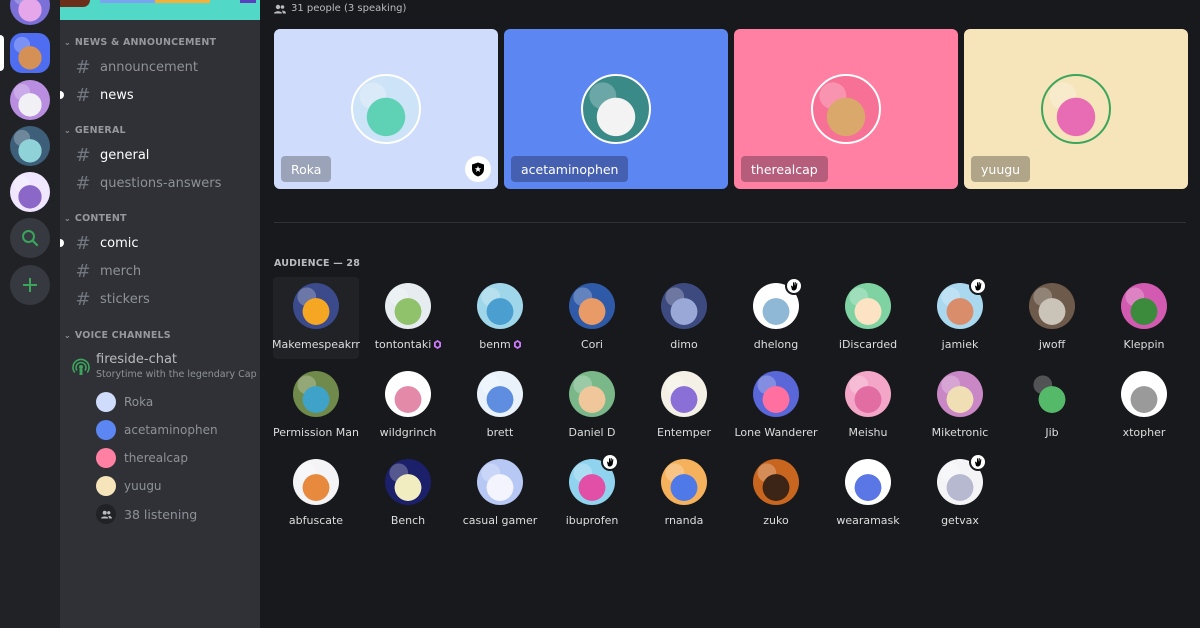 Image resolution: width=1200 pixels, height=628 pixels. I want to click on voice-user: acetaminophen, so click(157, 430).